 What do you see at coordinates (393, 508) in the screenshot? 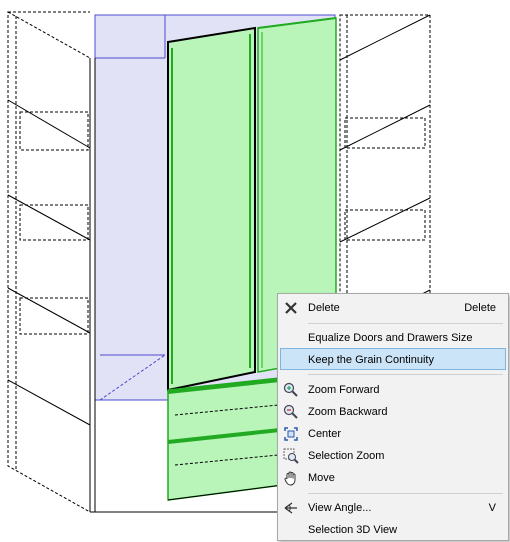
I see `menu-item-view-angle: View Angle... V` at bounding box center [393, 508].